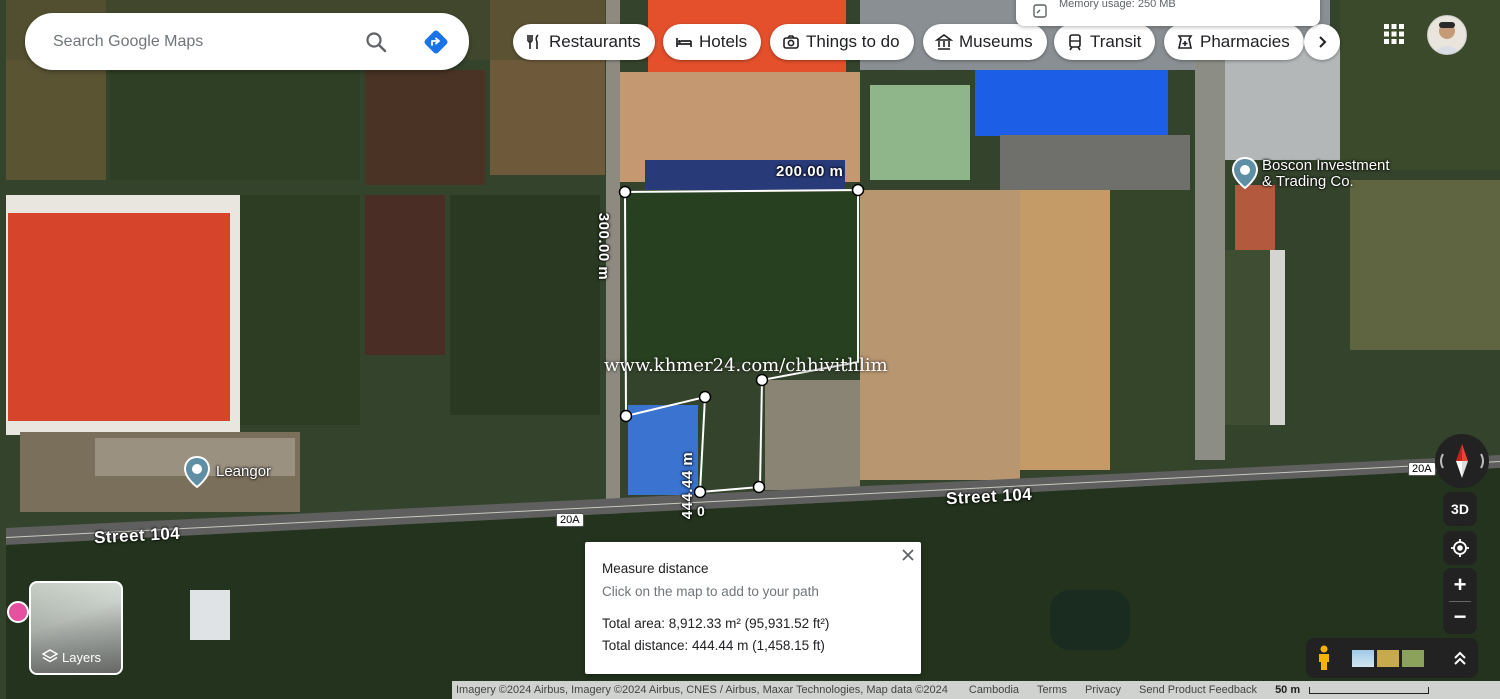 The width and height of the screenshot is (1500, 699). I want to click on chips-next-button, so click(1322, 42).